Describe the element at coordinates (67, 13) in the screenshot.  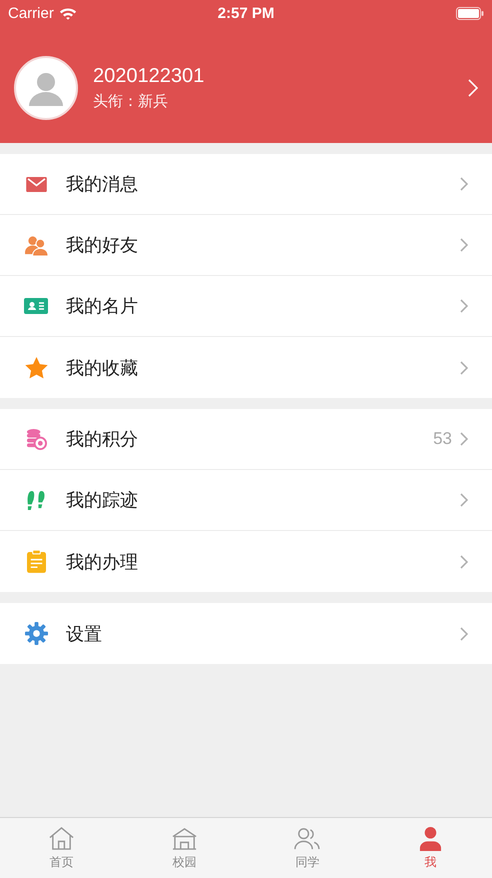
I see `wifi-icon` at that location.